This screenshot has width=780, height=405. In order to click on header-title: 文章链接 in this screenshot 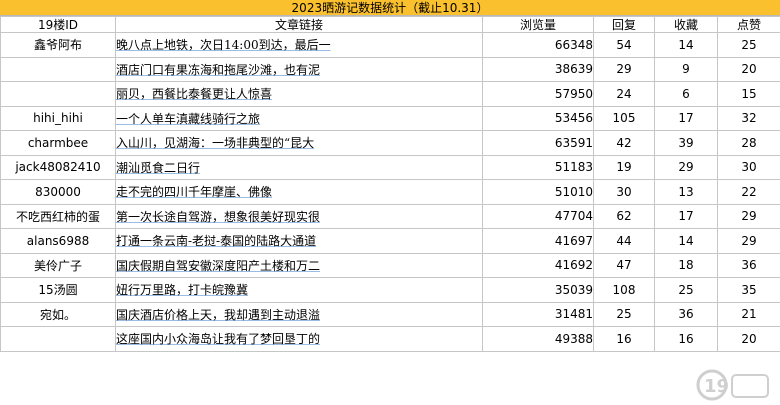, I will do `click(299, 24)`.